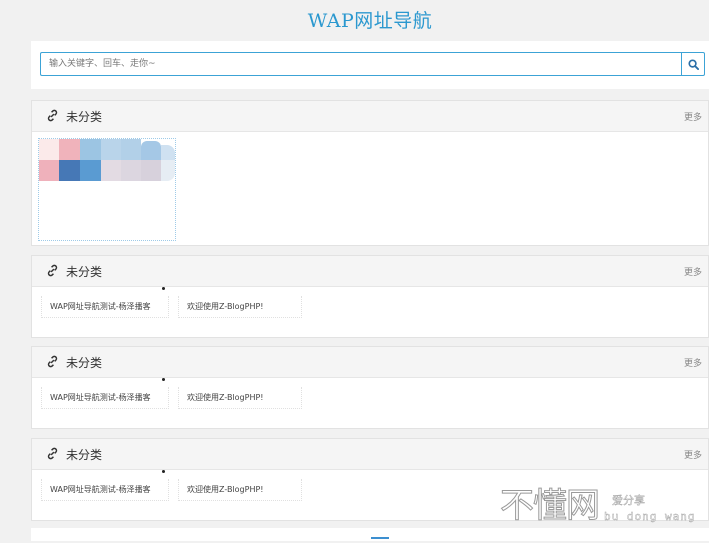 This screenshot has width=709, height=543. I want to click on search-button, so click(693, 64).